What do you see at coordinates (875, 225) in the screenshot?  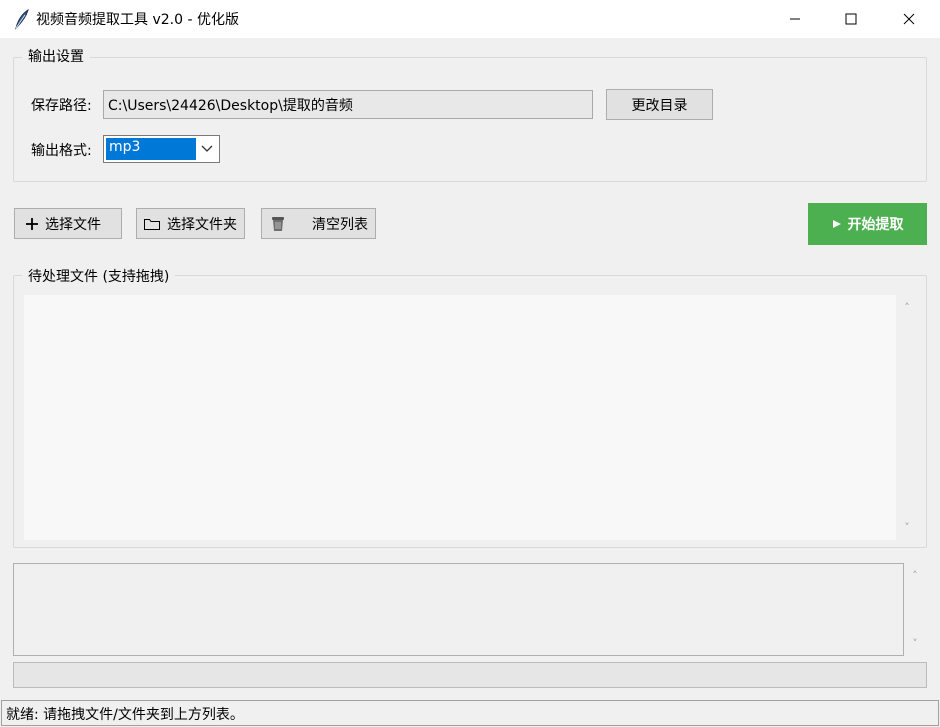 I see `start-extract-label: 开始提取` at bounding box center [875, 225].